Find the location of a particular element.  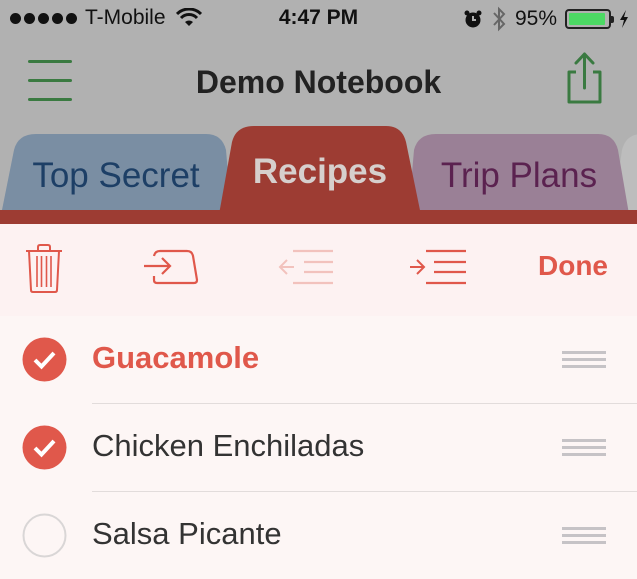

share-icon is located at coordinates (584, 78).